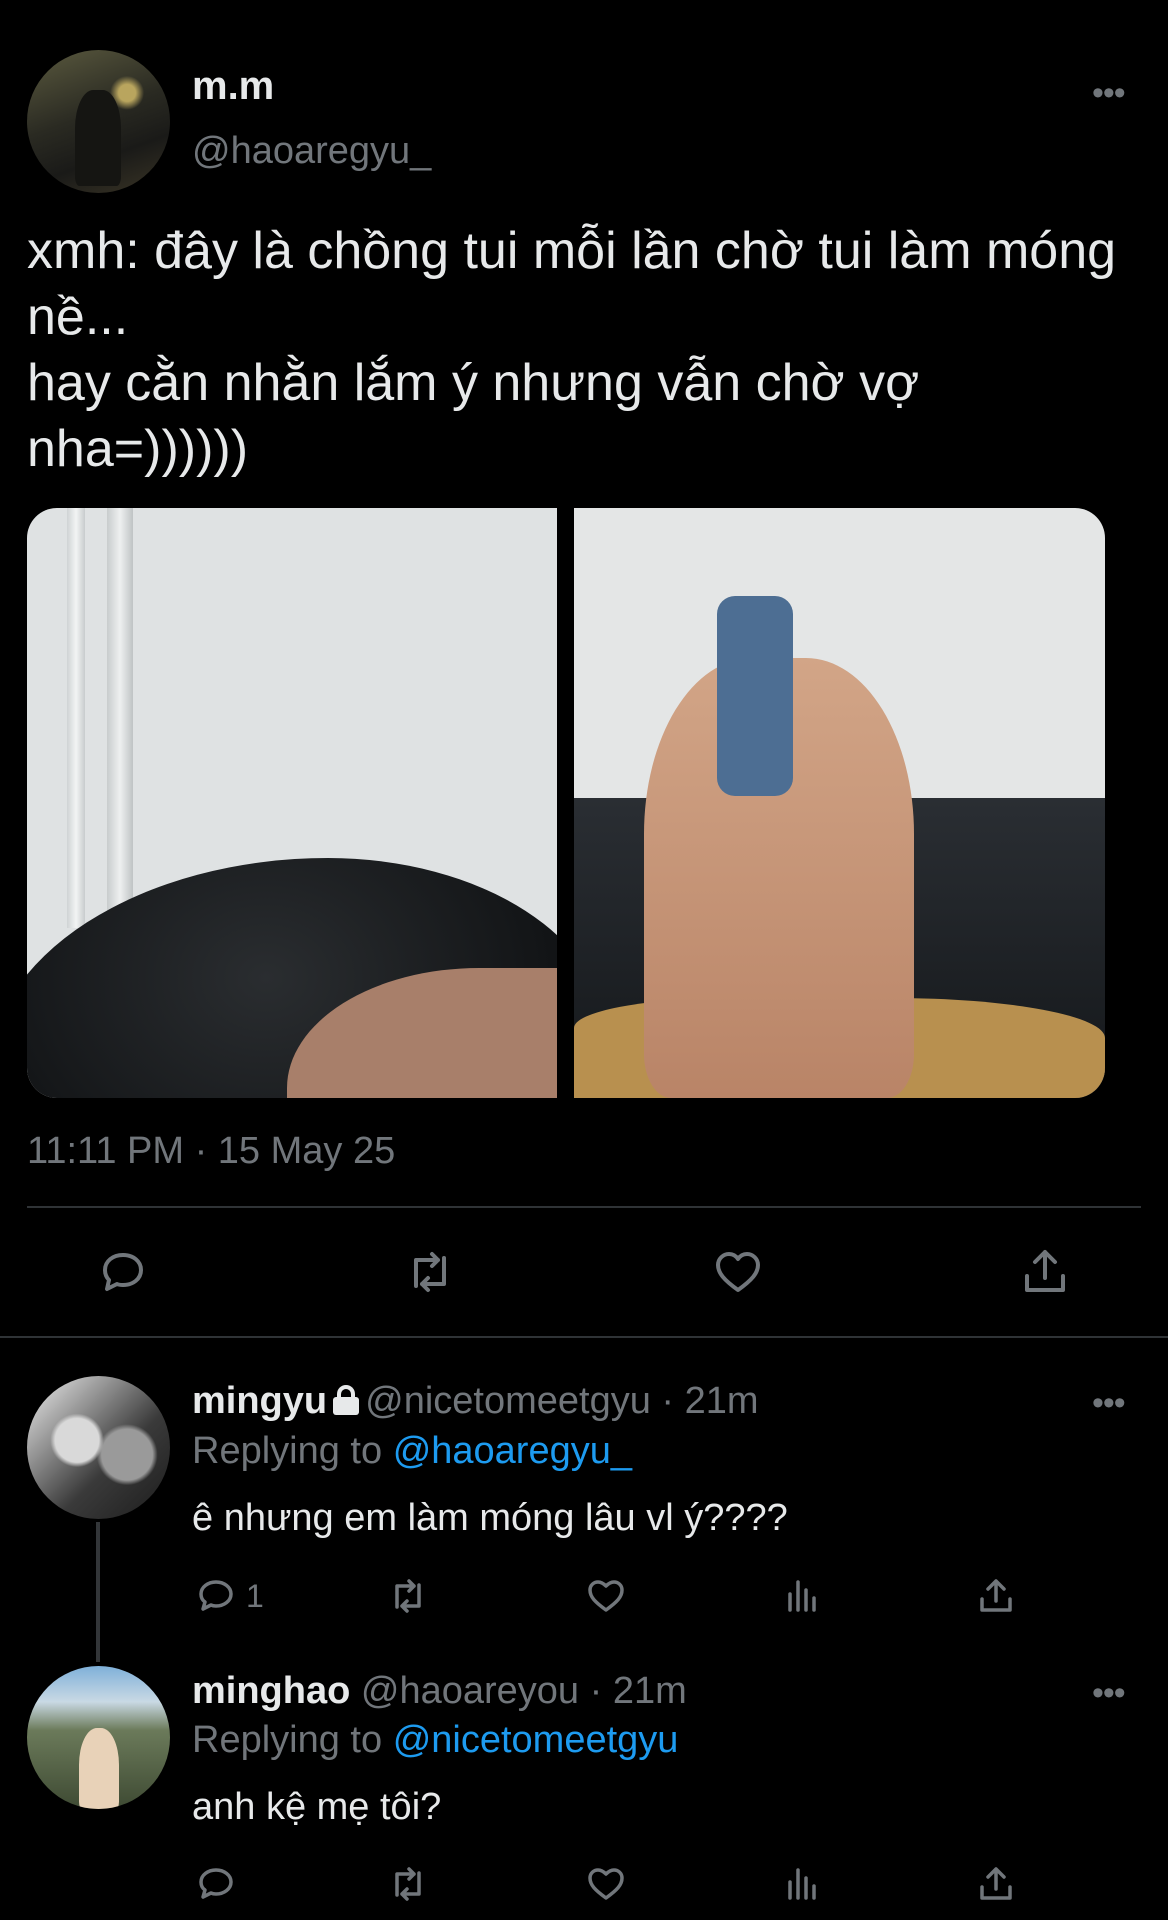  Describe the element at coordinates (76, 718) in the screenshot. I see `window-frame` at that location.